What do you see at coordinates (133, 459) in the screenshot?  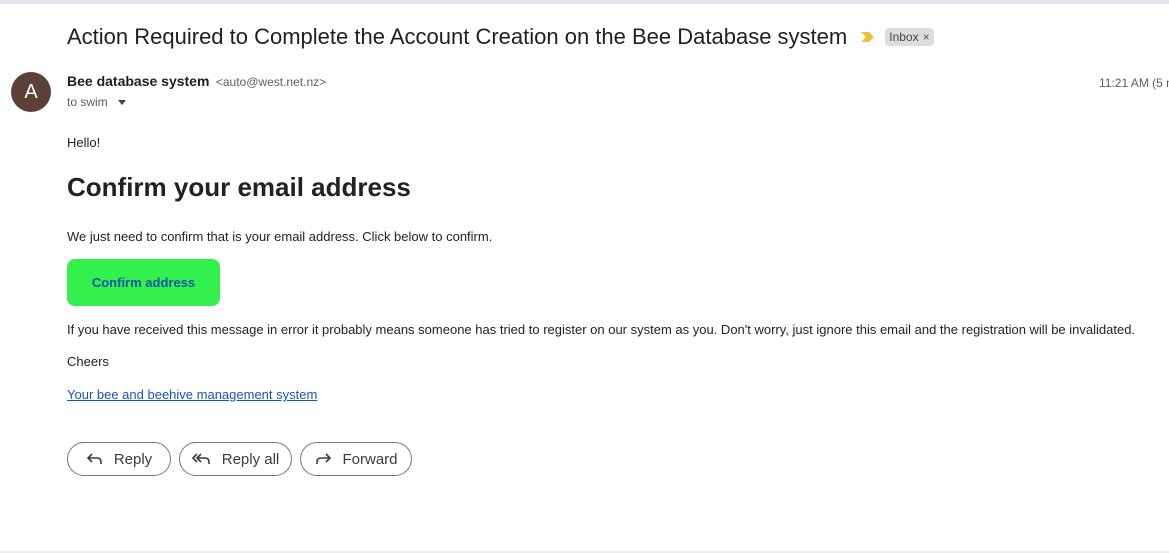 I see `reply-label: Reply` at bounding box center [133, 459].